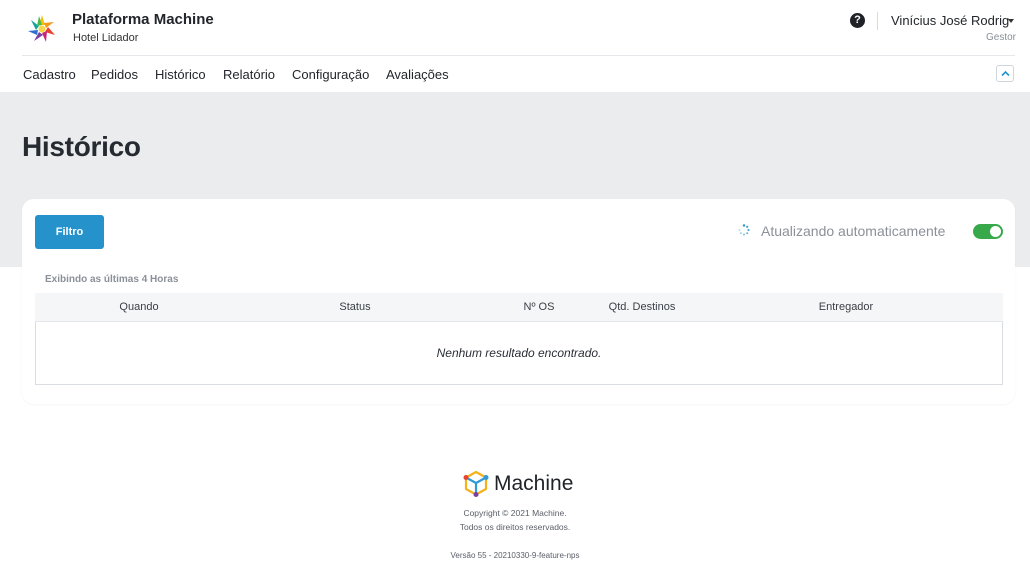 This screenshot has width=1030, height=588. I want to click on auto-refresh-toggle, so click(988, 231).